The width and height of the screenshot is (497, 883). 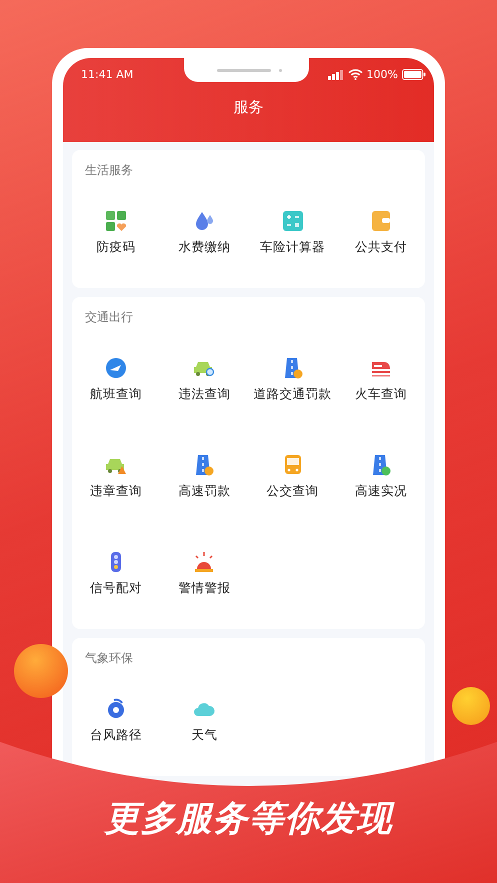 I want to click on service-item: 车险计算器, so click(x=292, y=232).